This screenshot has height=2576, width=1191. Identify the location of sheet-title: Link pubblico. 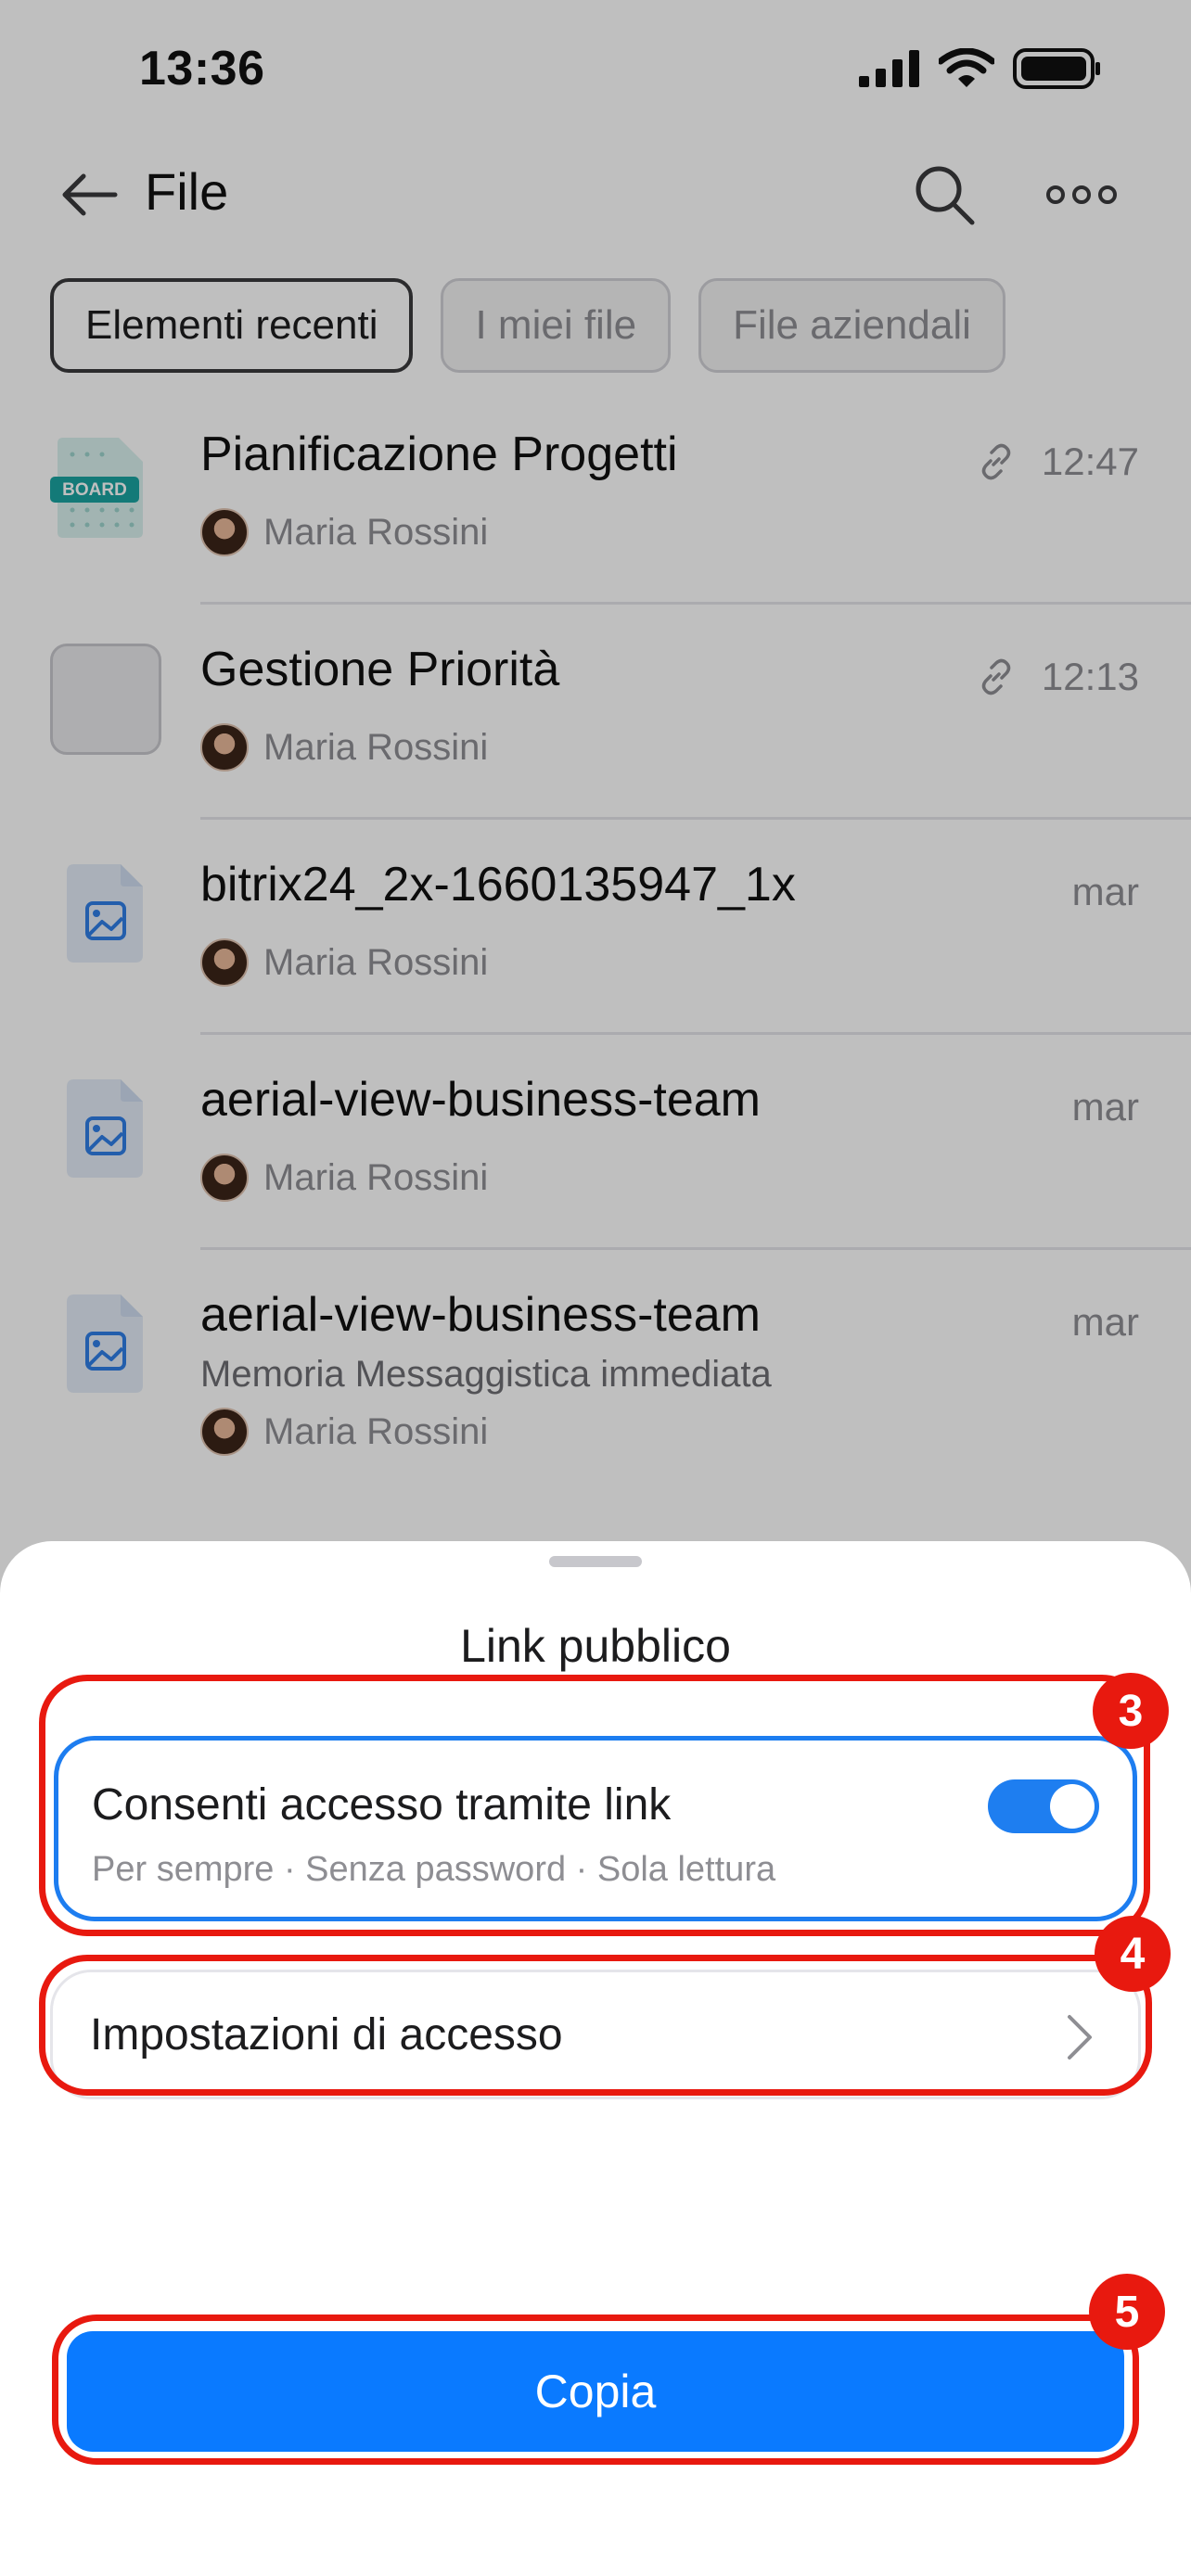
(595, 1646).